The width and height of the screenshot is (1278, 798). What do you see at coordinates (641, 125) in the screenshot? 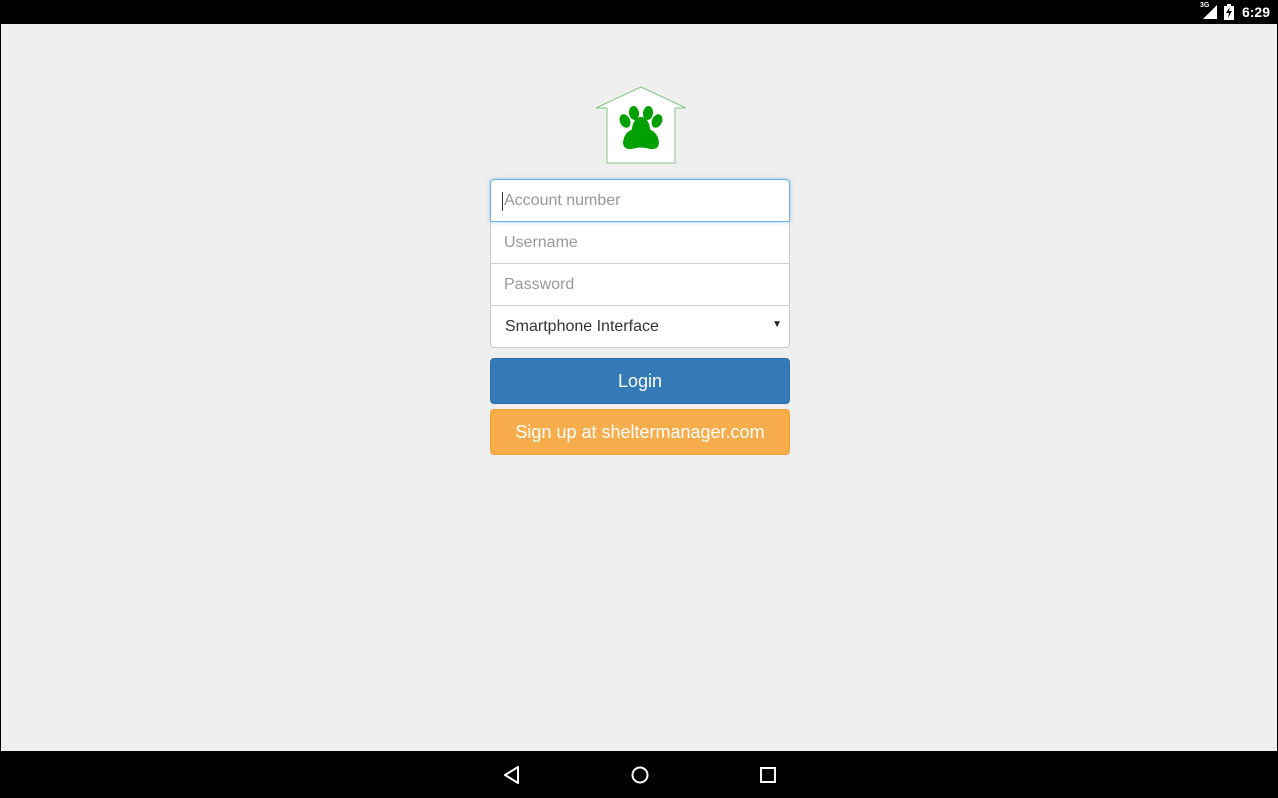
I see `house-paw-icon` at bounding box center [641, 125].